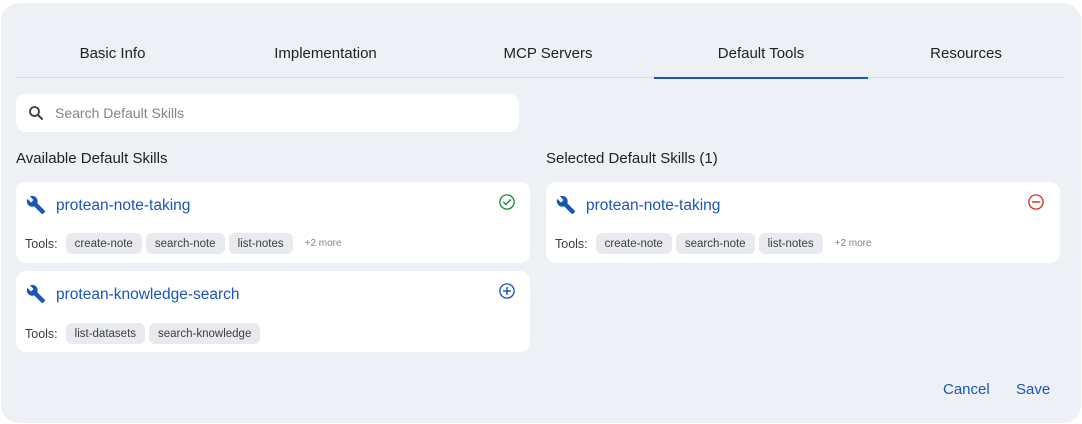  I want to click on search-icon, so click(36, 113).